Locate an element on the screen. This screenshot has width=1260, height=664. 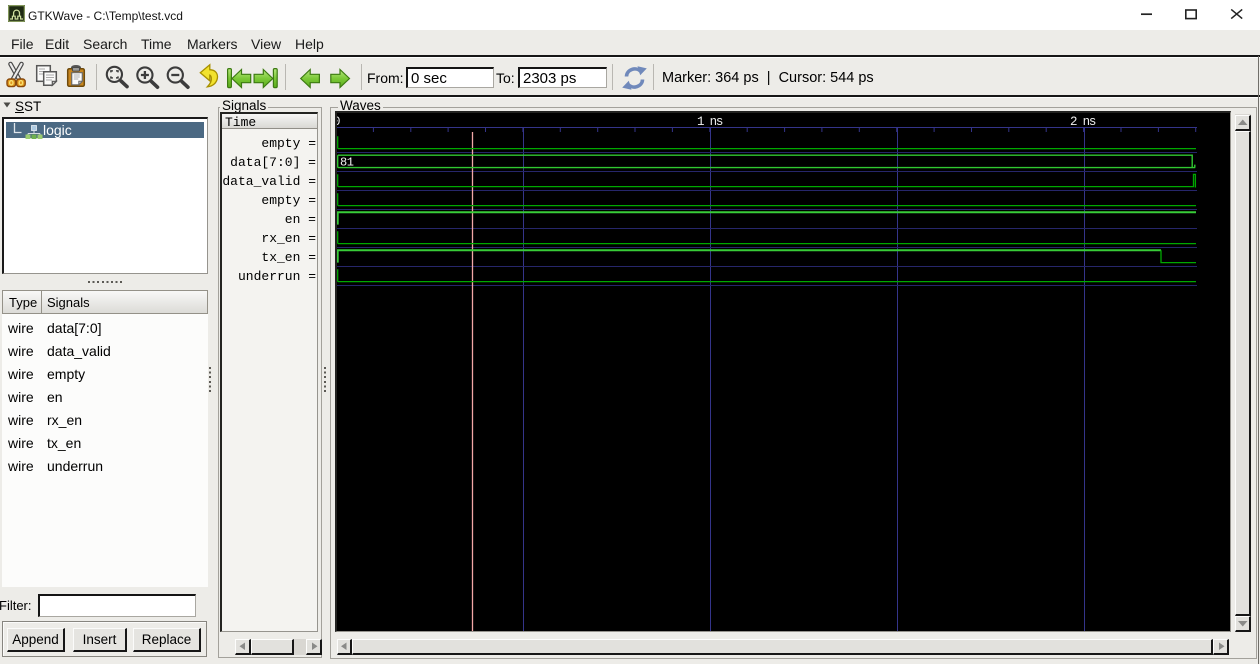
svg-text: 2 ns is located at coordinates (1083, 122).